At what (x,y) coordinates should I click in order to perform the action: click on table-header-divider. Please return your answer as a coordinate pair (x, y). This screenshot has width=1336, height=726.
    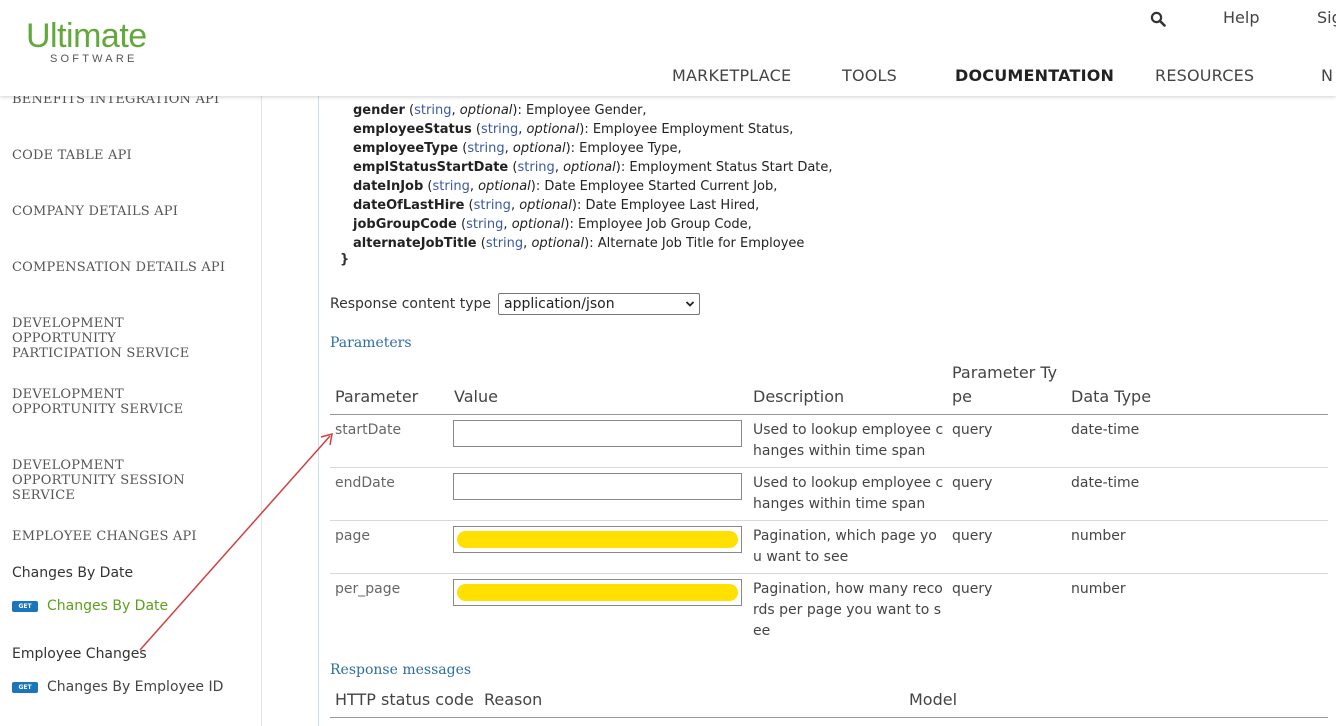
    Looking at the image, I should click on (829, 414).